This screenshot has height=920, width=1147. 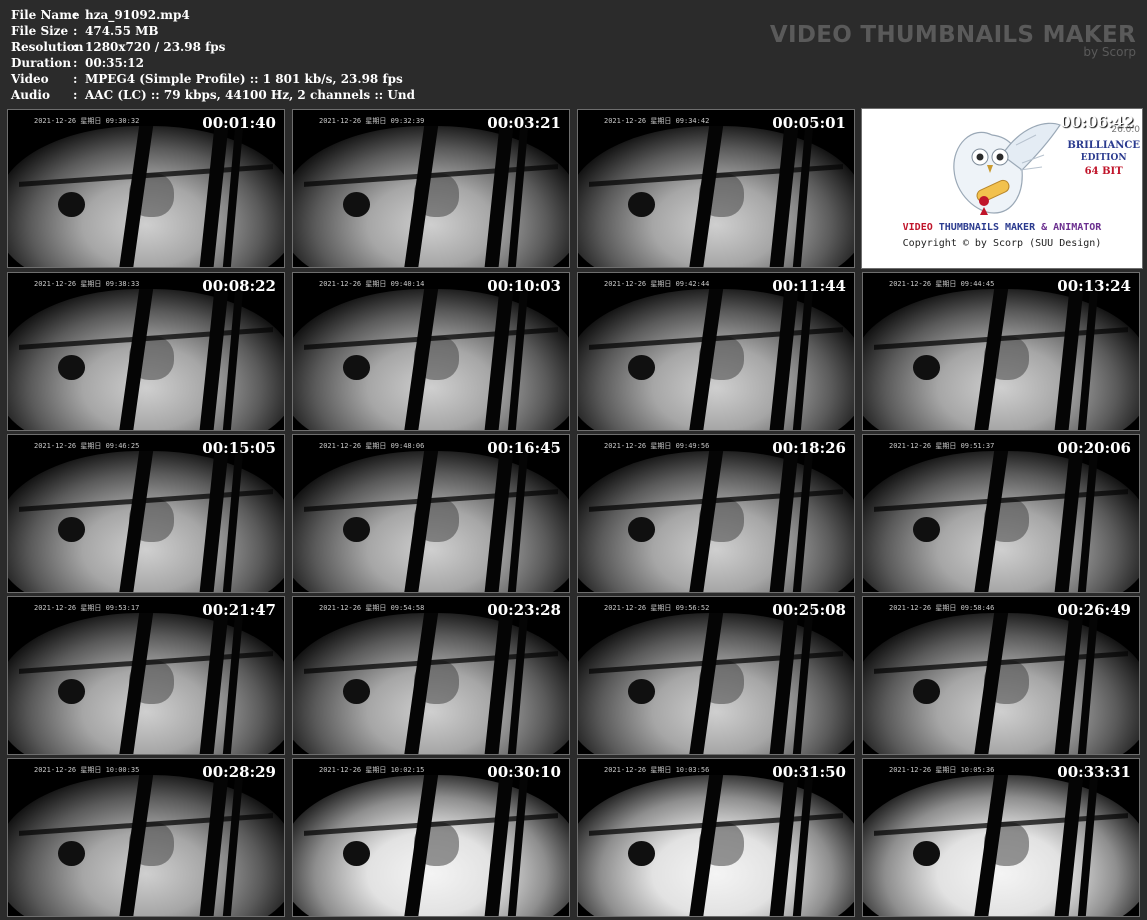 I want to click on owl-logo-icon, so click(x=1007, y=168).